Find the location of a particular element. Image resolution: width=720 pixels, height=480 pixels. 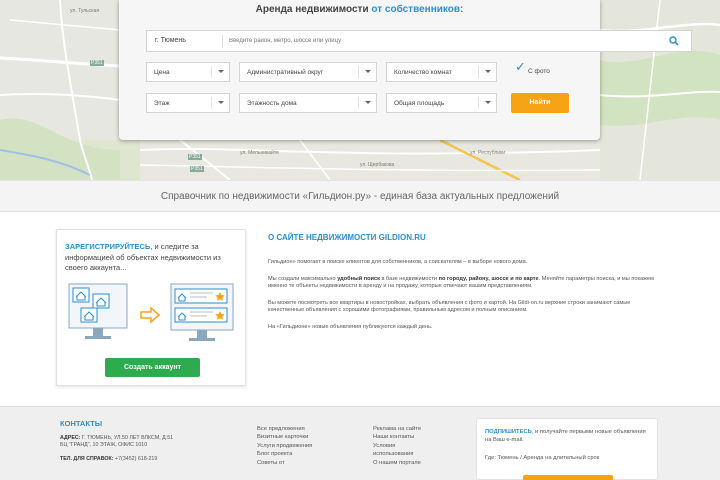

search-title-accent: от собственников: is located at coordinates (417, 9).